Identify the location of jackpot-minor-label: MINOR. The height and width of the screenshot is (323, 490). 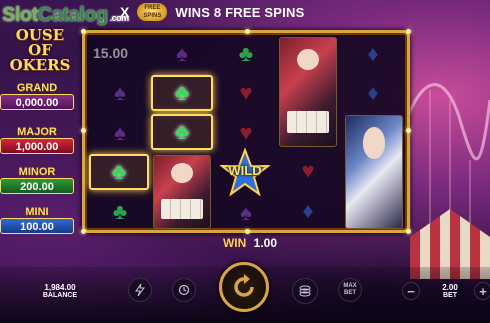
(37, 172).